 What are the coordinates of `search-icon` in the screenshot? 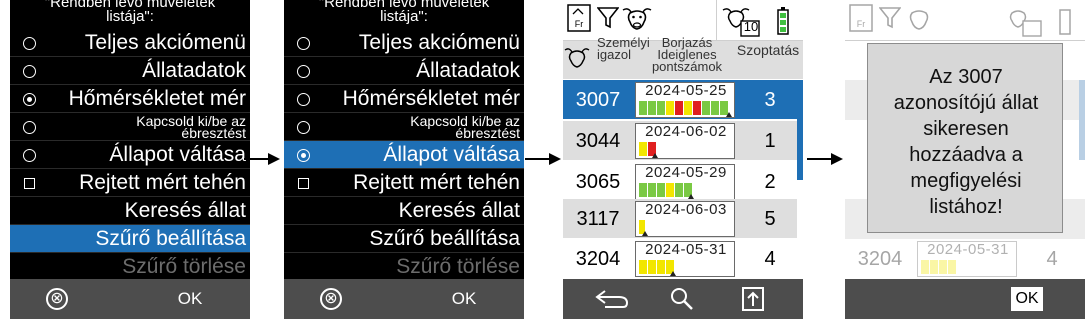 It's located at (682, 299).